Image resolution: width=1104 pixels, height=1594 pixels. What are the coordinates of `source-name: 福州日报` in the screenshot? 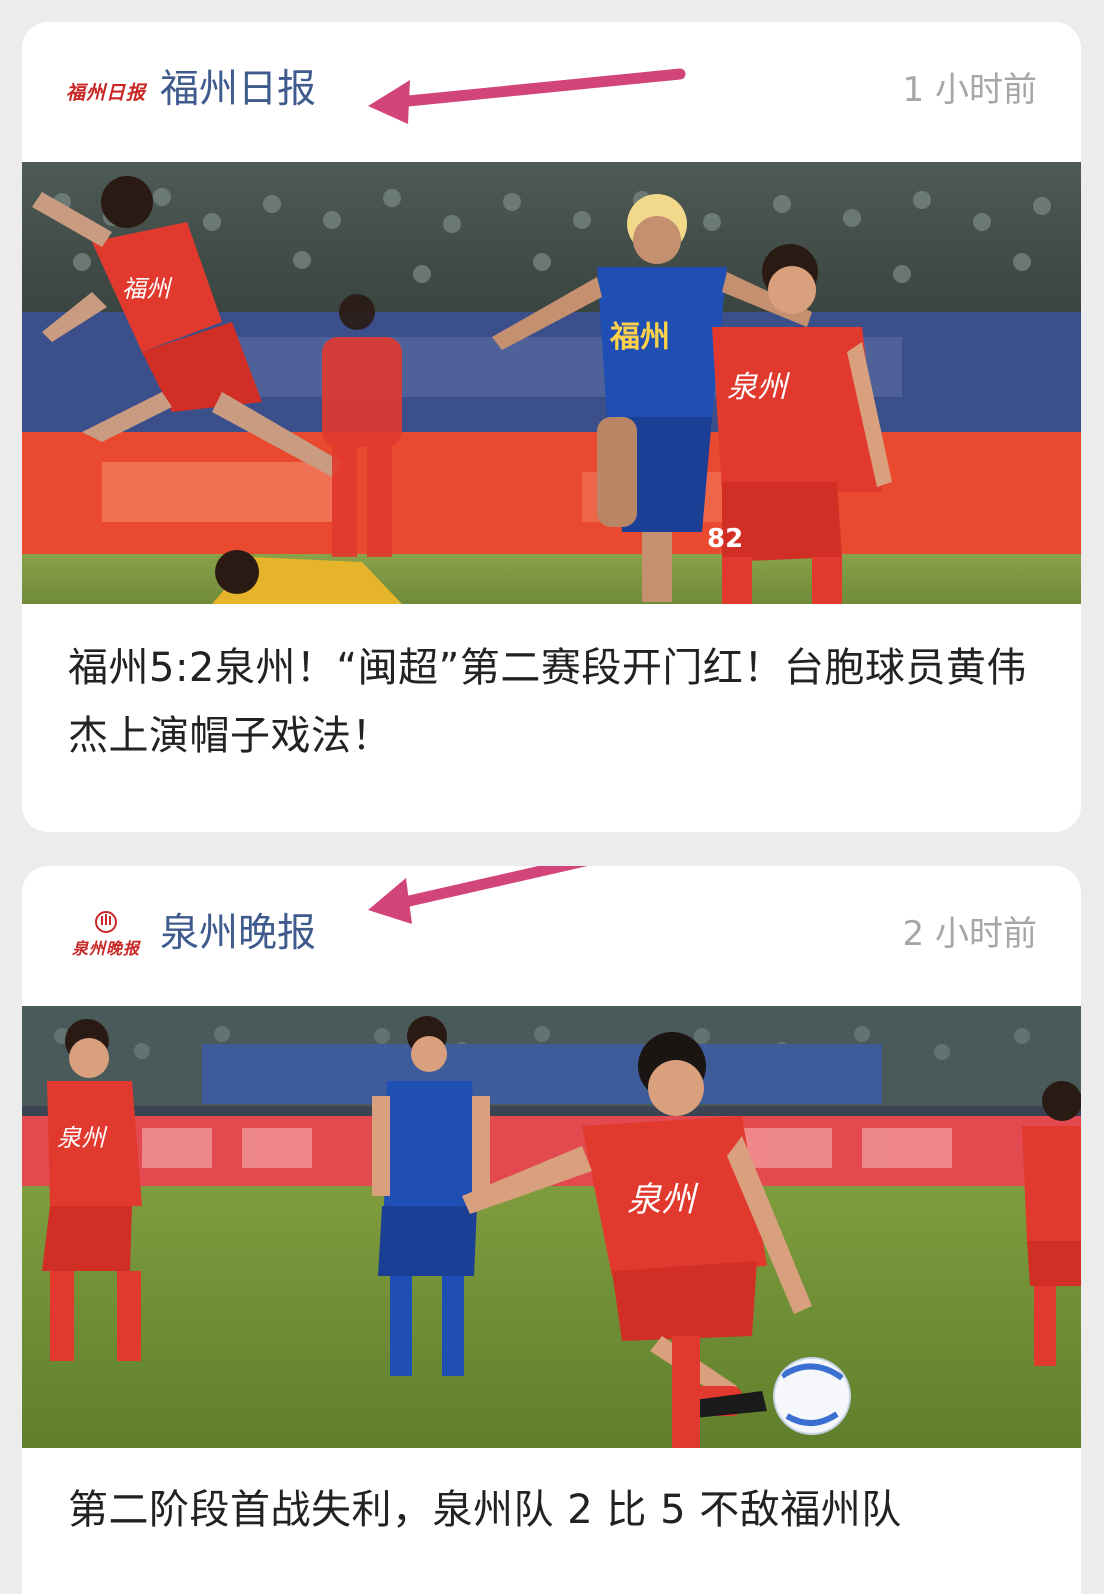 It's located at (238, 90).